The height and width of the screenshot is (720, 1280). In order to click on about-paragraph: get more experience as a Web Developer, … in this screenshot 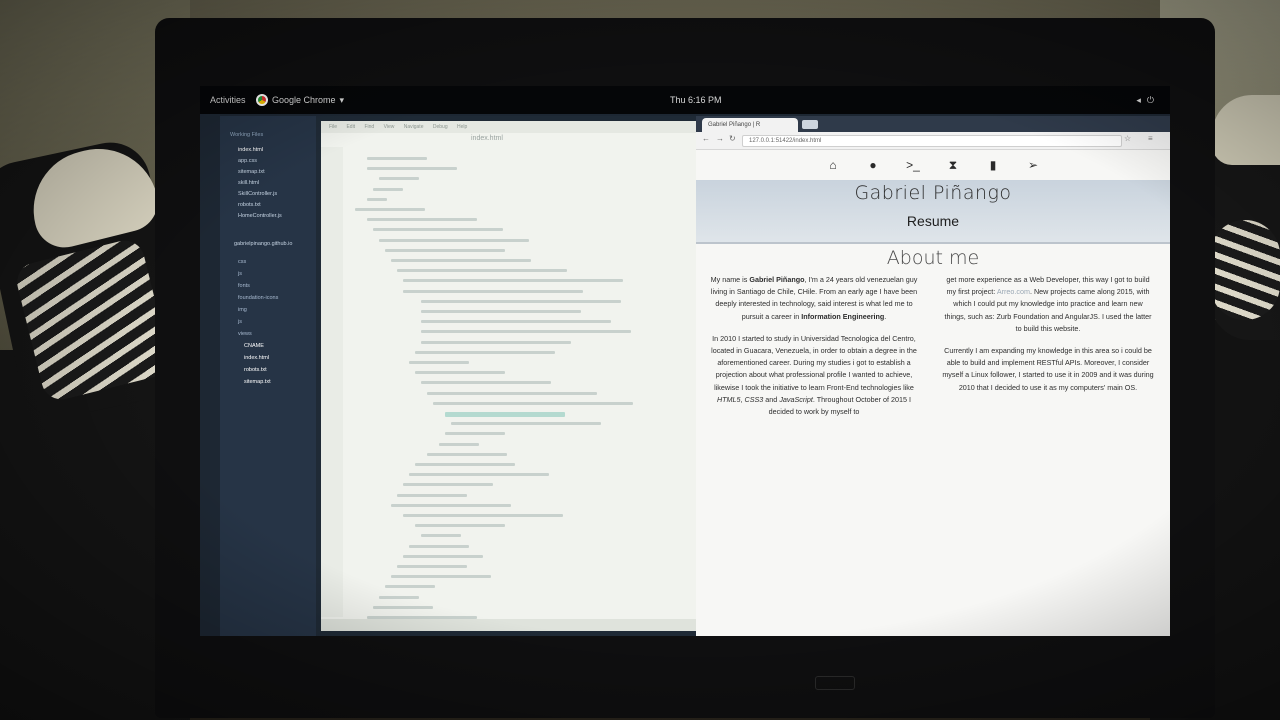, I will do `click(1048, 304)`.